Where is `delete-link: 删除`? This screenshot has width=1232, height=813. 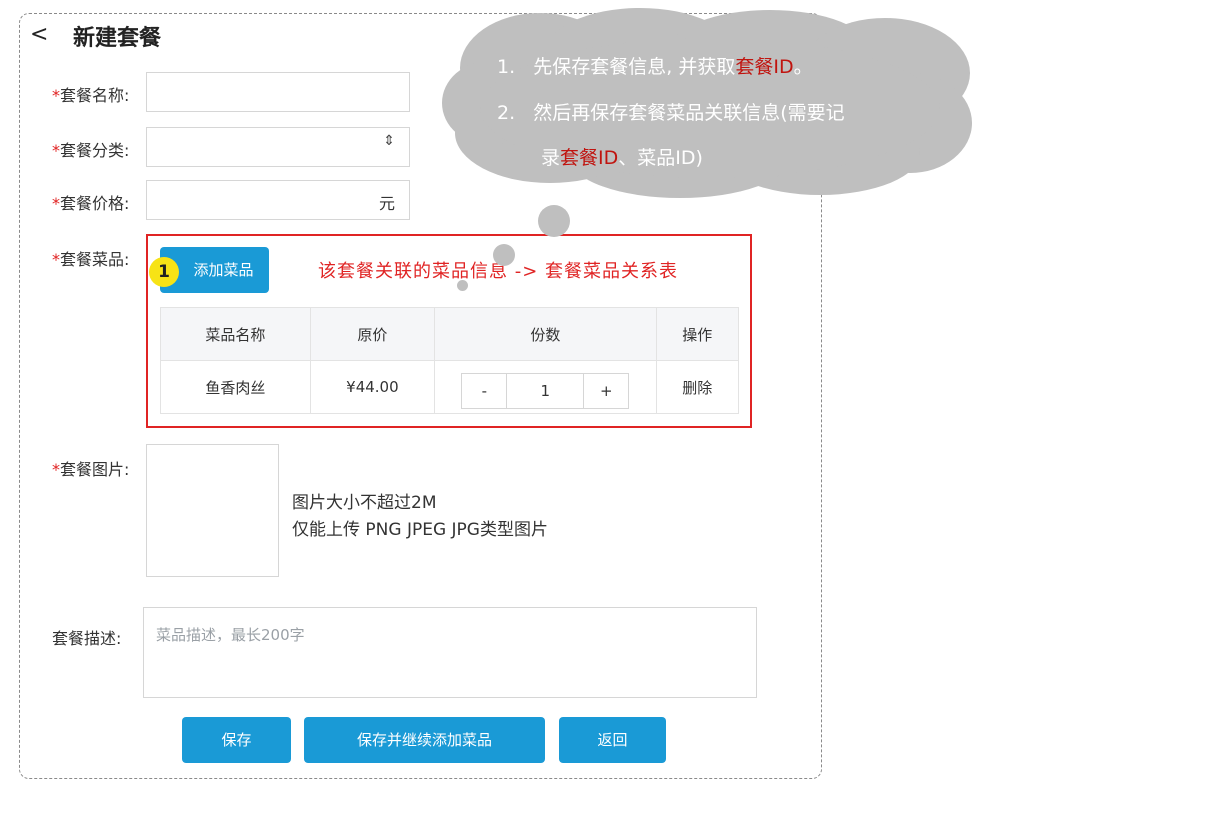
delete-link: 删除 is located at coordinates (697, 388).